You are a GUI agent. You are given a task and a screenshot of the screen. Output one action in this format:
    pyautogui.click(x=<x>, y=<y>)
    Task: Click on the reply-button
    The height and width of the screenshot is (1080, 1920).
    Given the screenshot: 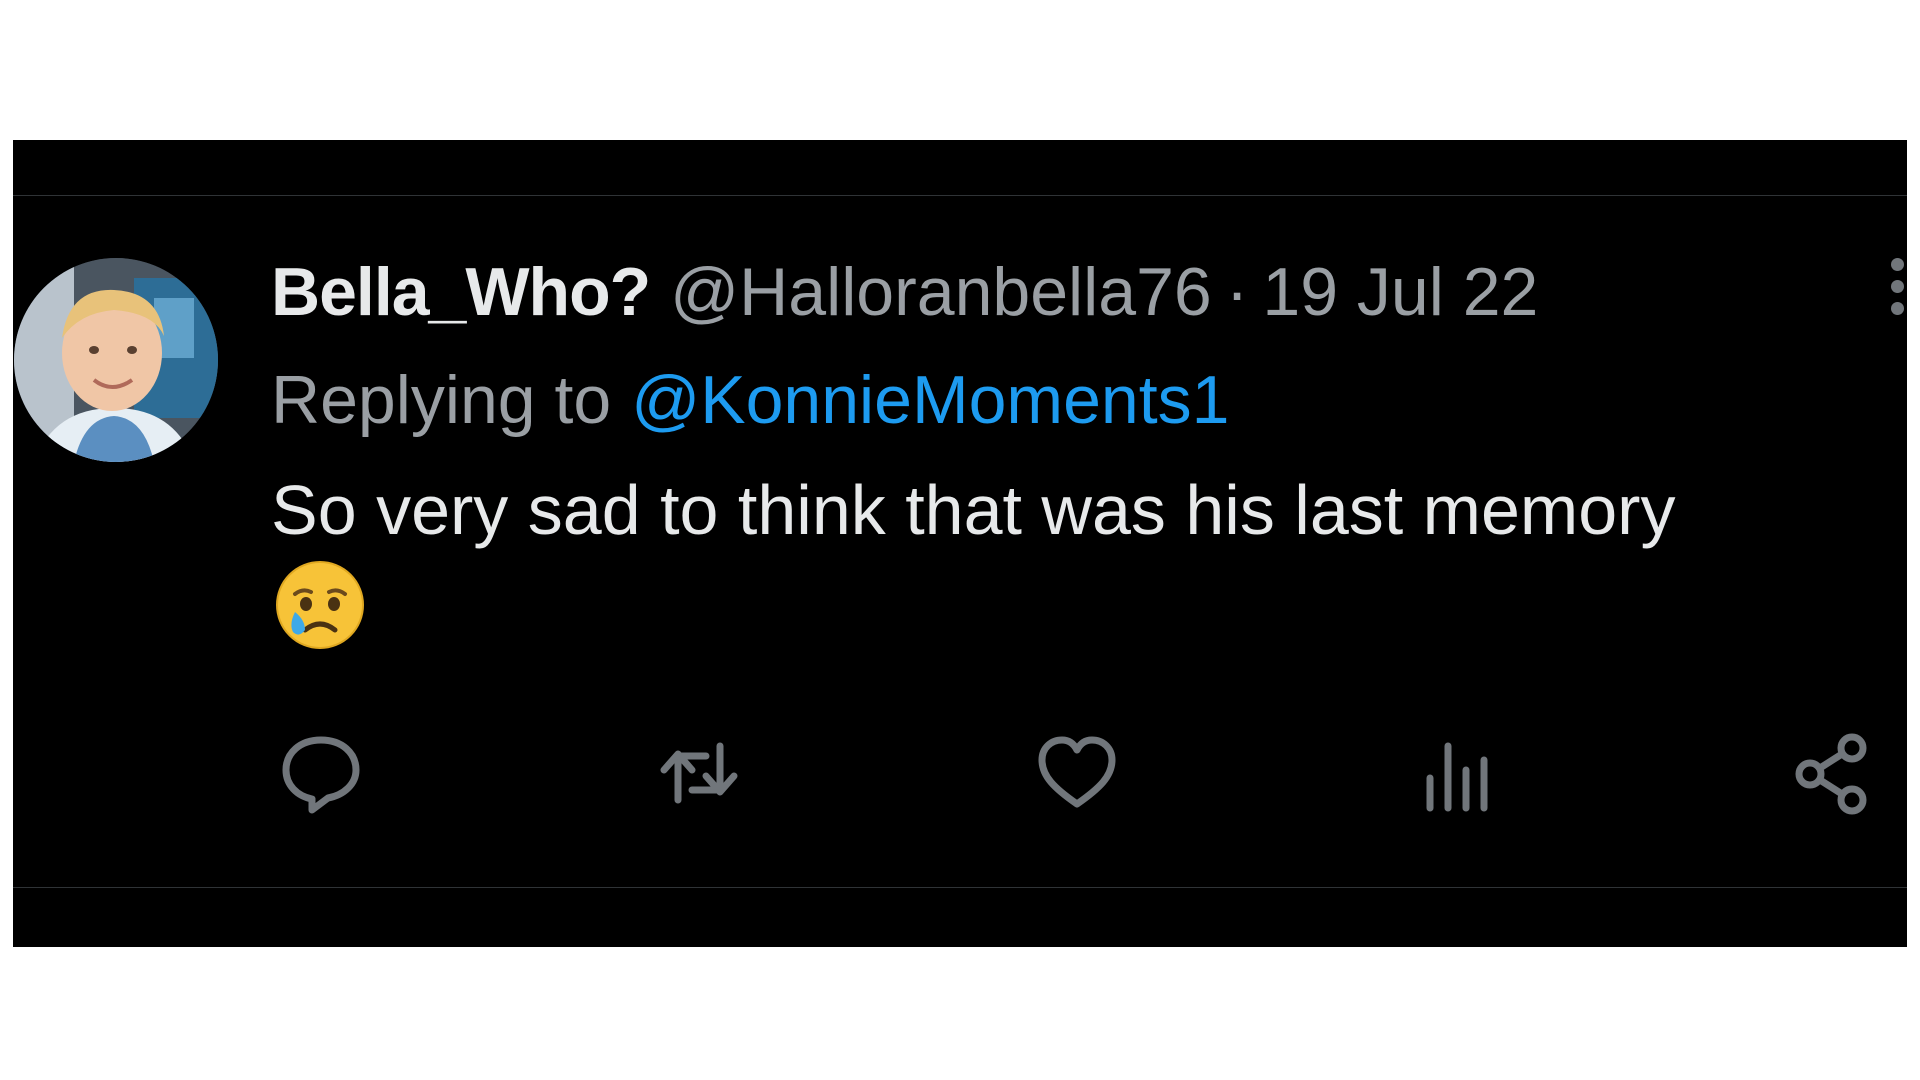 What is the action you would take?
    pyautogui.click(x=321, y=773)
    